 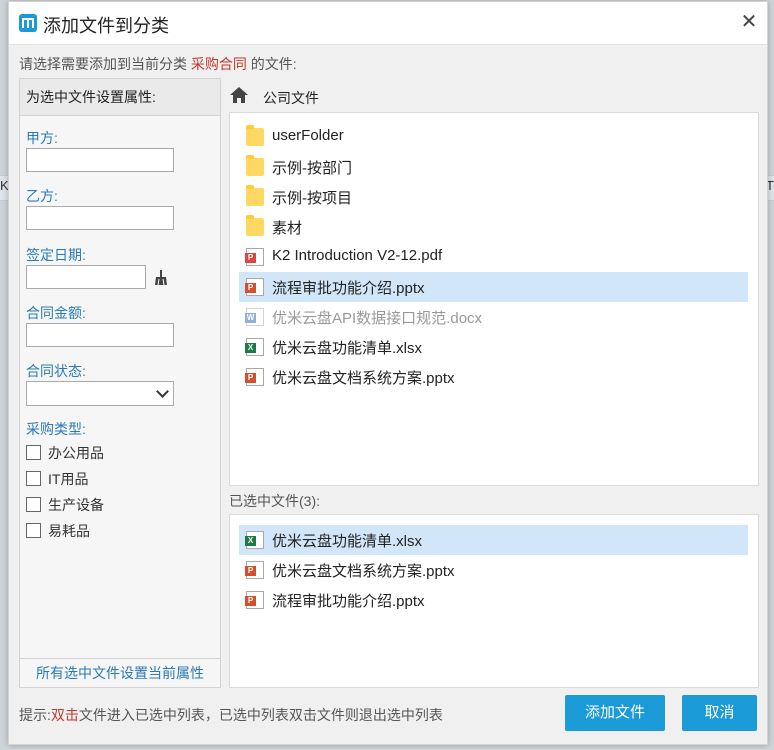 What do you see at coordinates (312, 198) in the screenshot?
I see `item-label: 示例-按项目` at bounding box center [312, 198].